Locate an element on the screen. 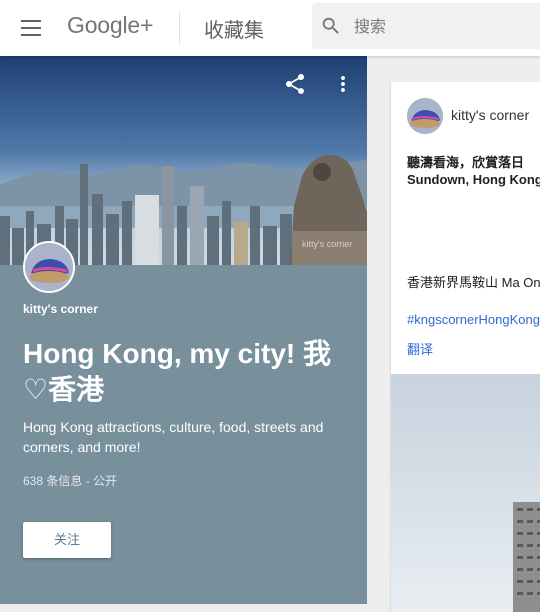 This screenshot has width=540, height=612. collection-title: Hong Kong, my city! 我♡香港 is located at coordinates (177, 371).